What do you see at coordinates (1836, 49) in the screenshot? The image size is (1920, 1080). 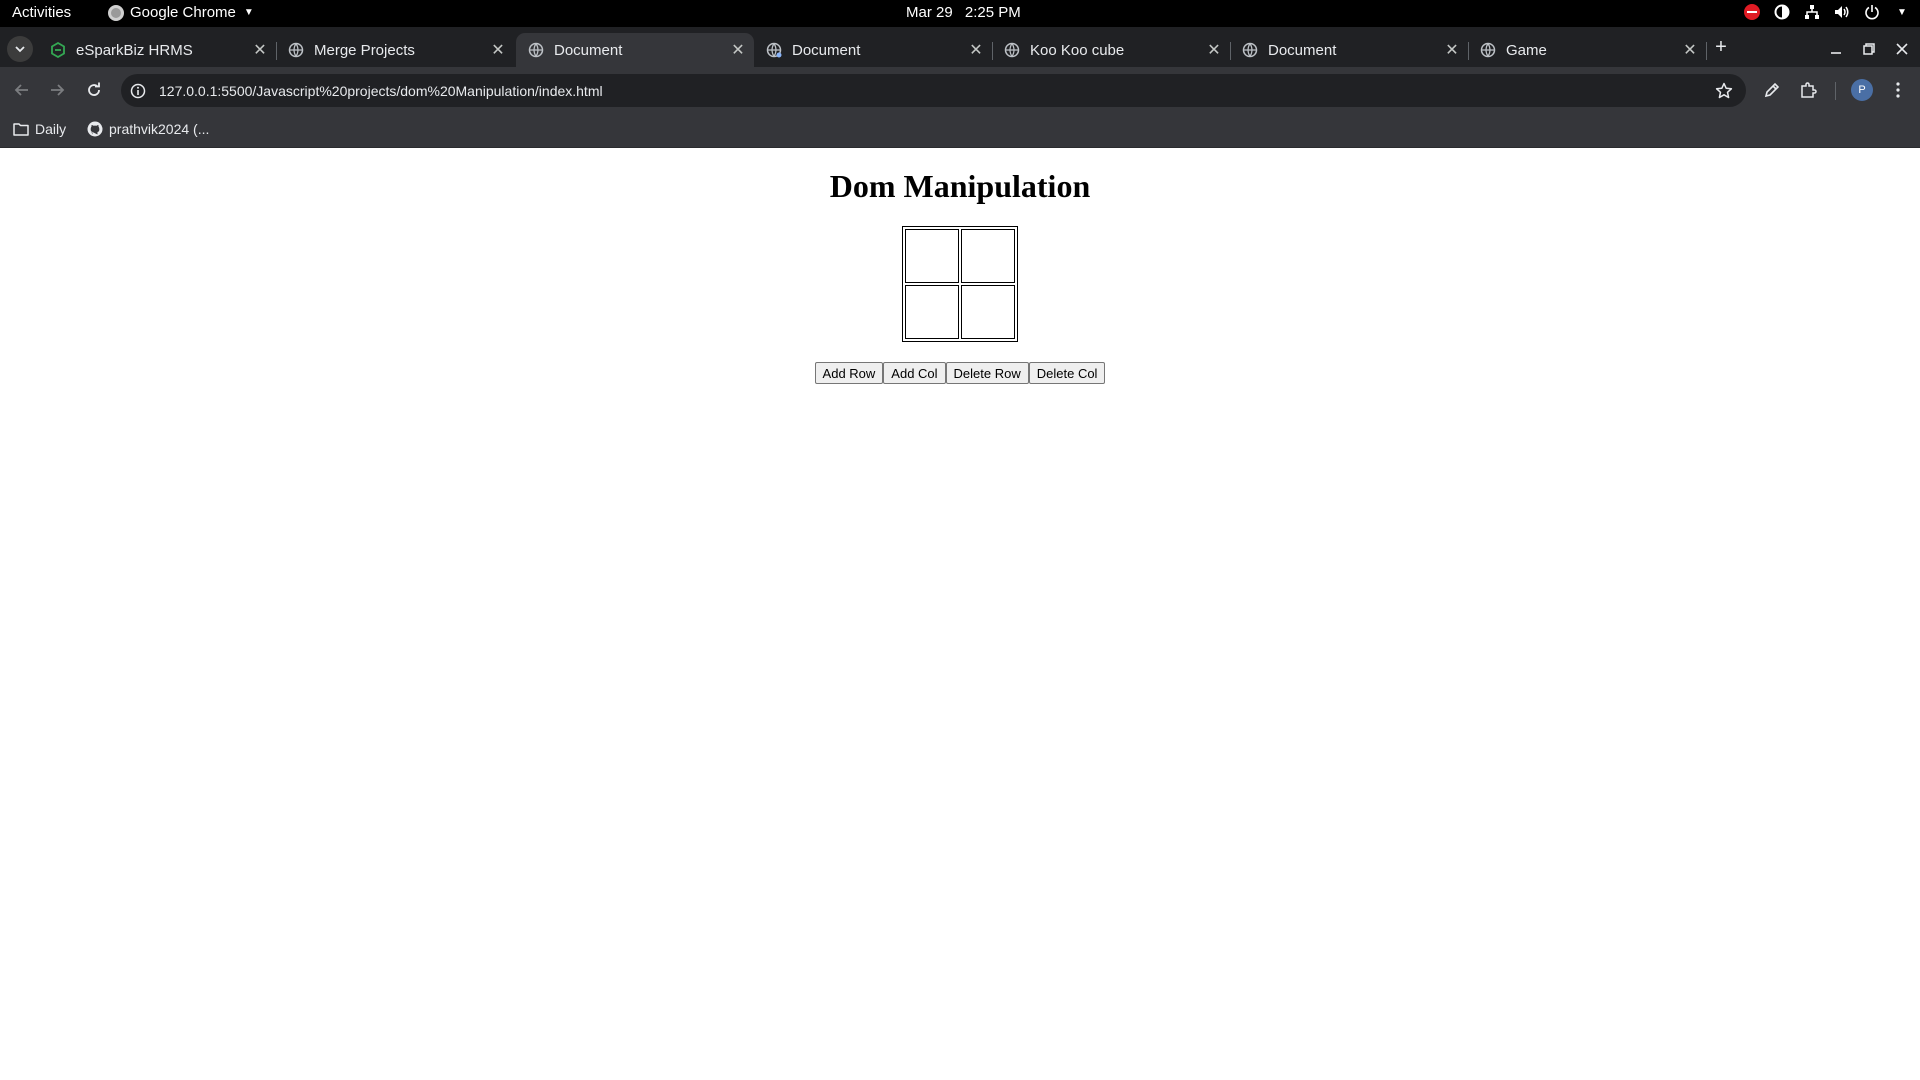 I see `minimize-icon` at bounding box center [1836, 49].